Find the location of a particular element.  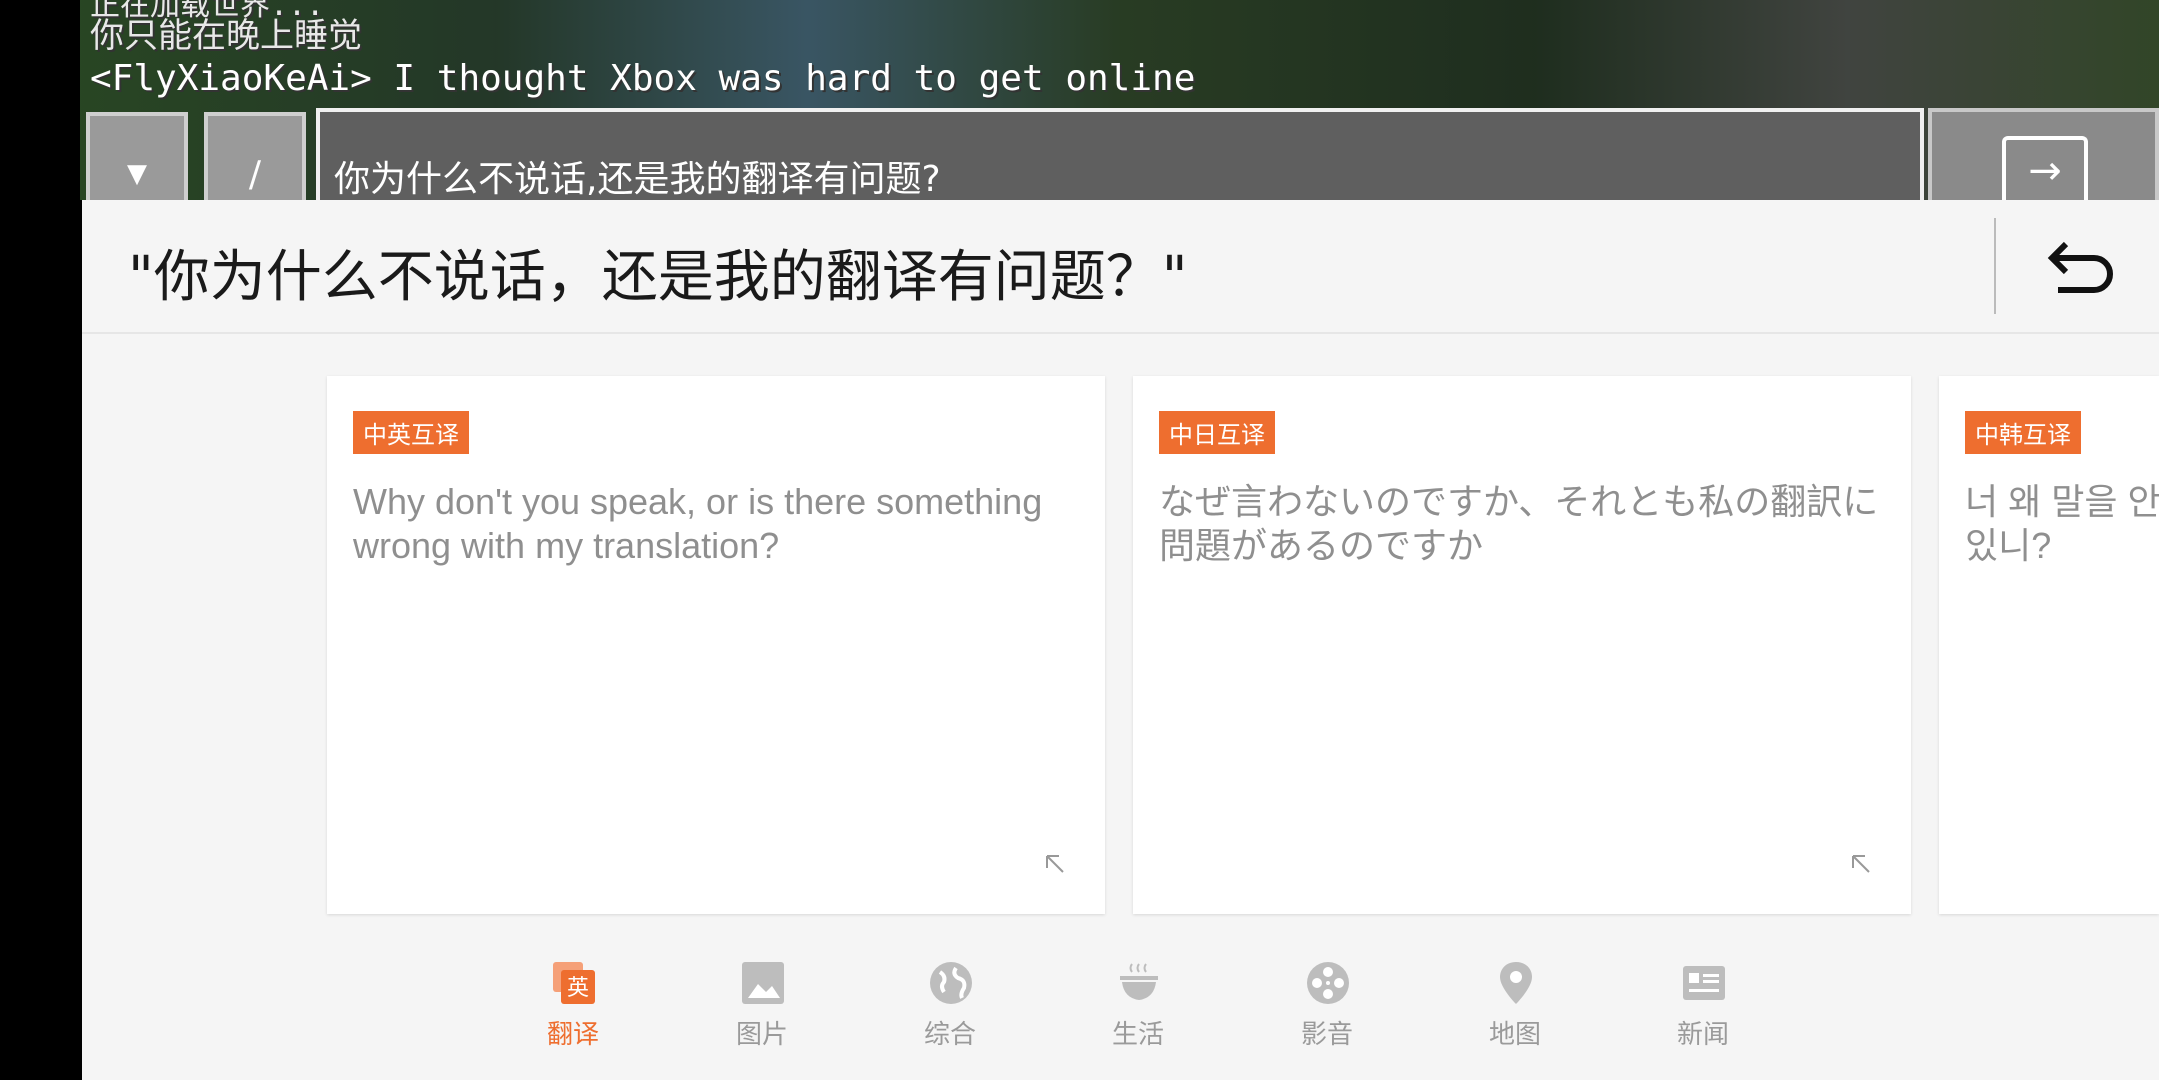

nav-label: 生活 is located at coordinates (1137, 1035).